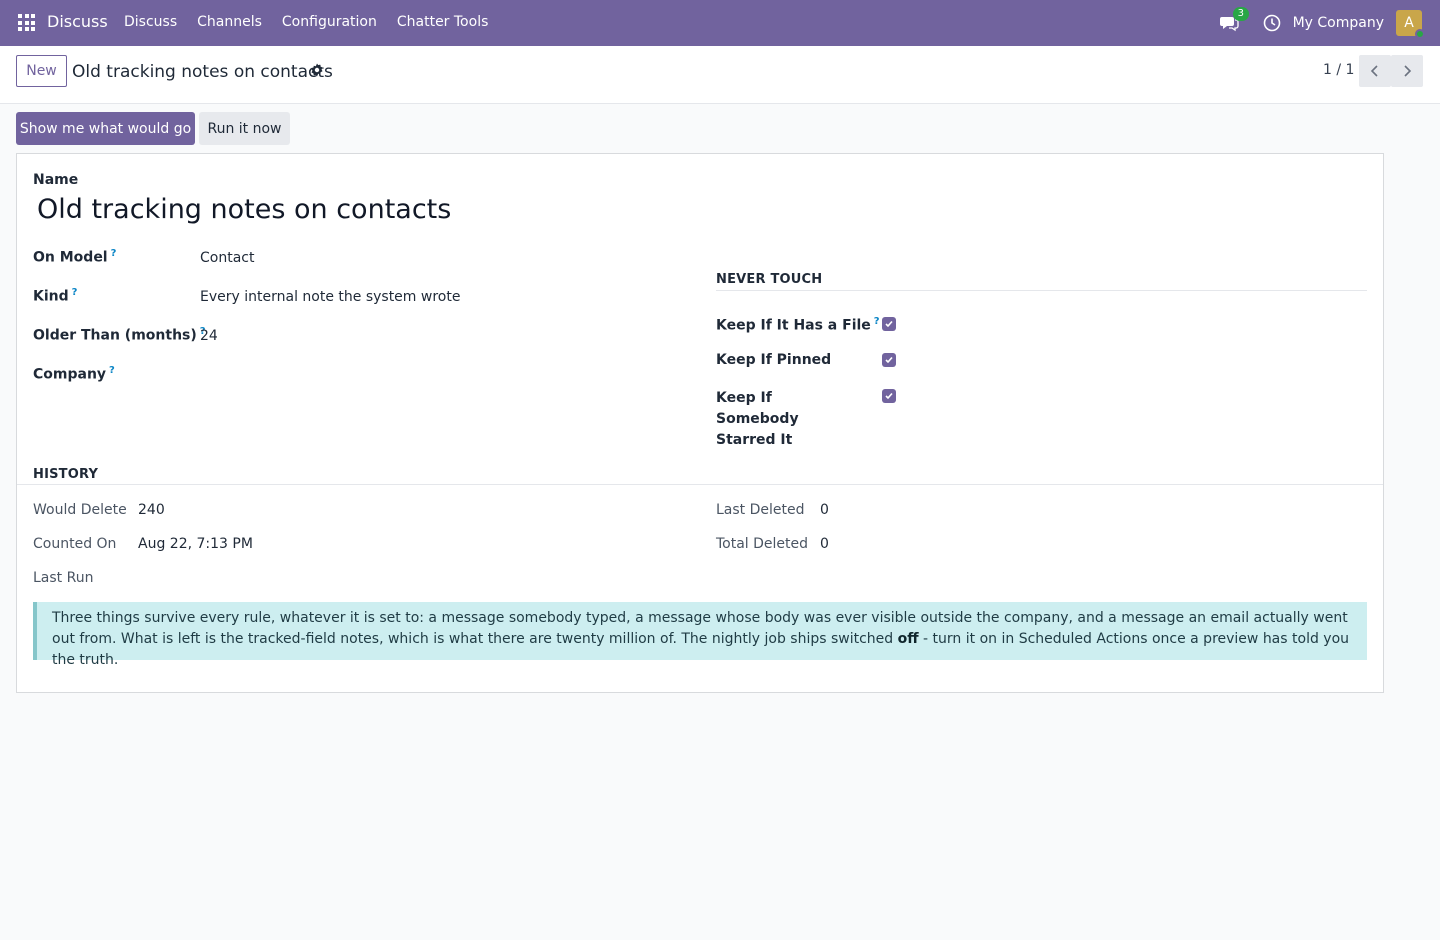  I want to click on counted-on-value: Aug 22, 7:13 PM, so click(195, 544).